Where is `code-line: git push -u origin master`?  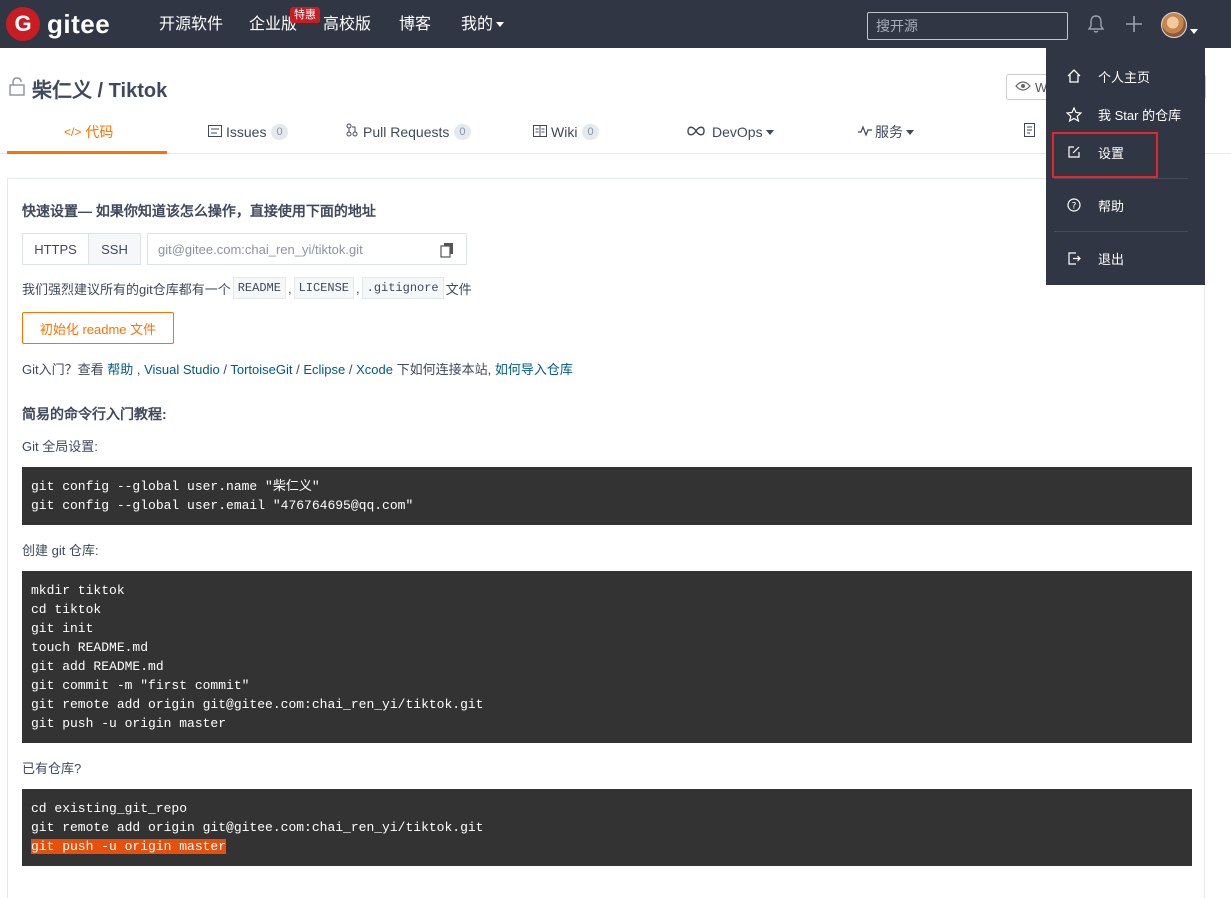
code-line: git push -u origin master is located at coordinates (129, 723).